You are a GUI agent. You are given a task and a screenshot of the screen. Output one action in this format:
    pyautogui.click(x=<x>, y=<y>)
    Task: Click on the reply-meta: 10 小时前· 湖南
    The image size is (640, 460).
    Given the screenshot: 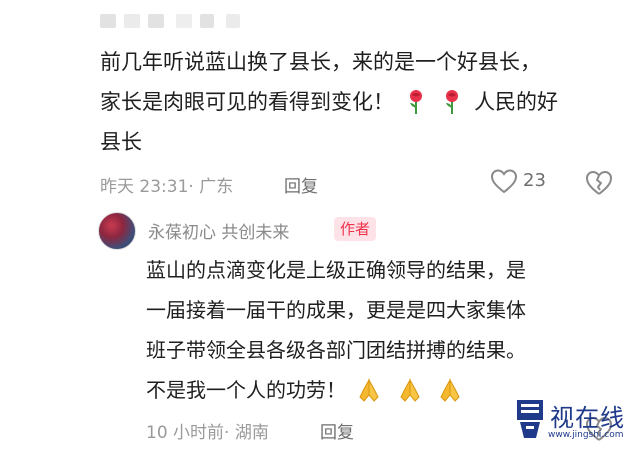 What is the action you would take?
    pyautogui.click(x=207, y=430)
    